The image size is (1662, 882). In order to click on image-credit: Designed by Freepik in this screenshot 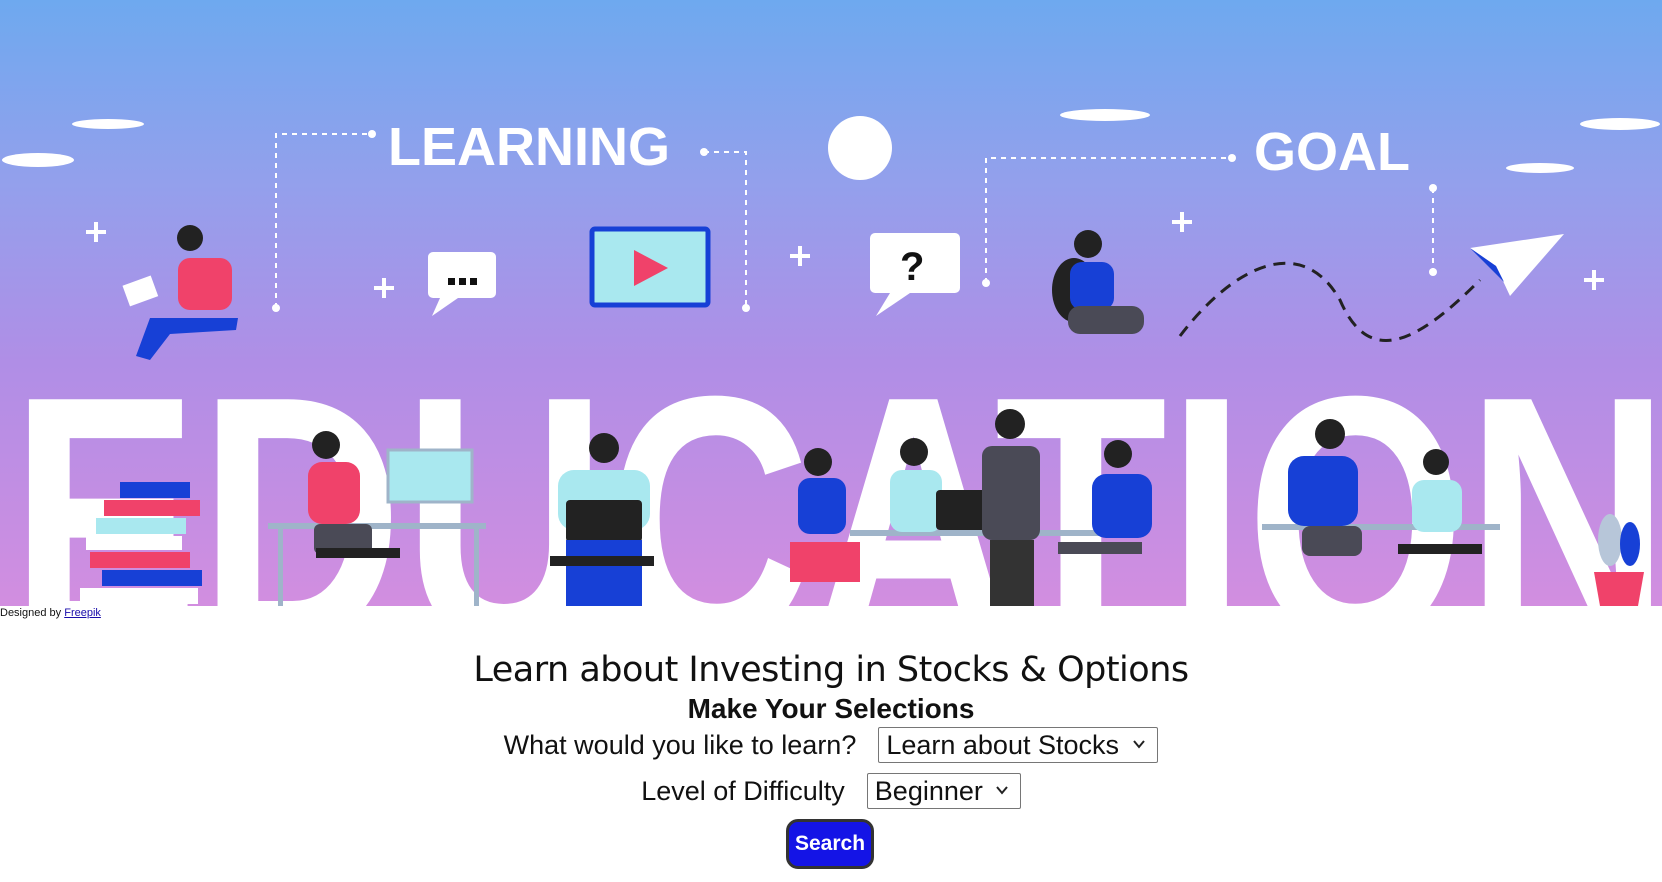, I will do `click(50, 613)`.